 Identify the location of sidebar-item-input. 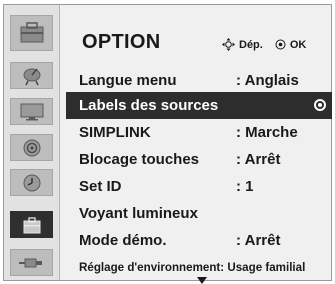
(31, 262).